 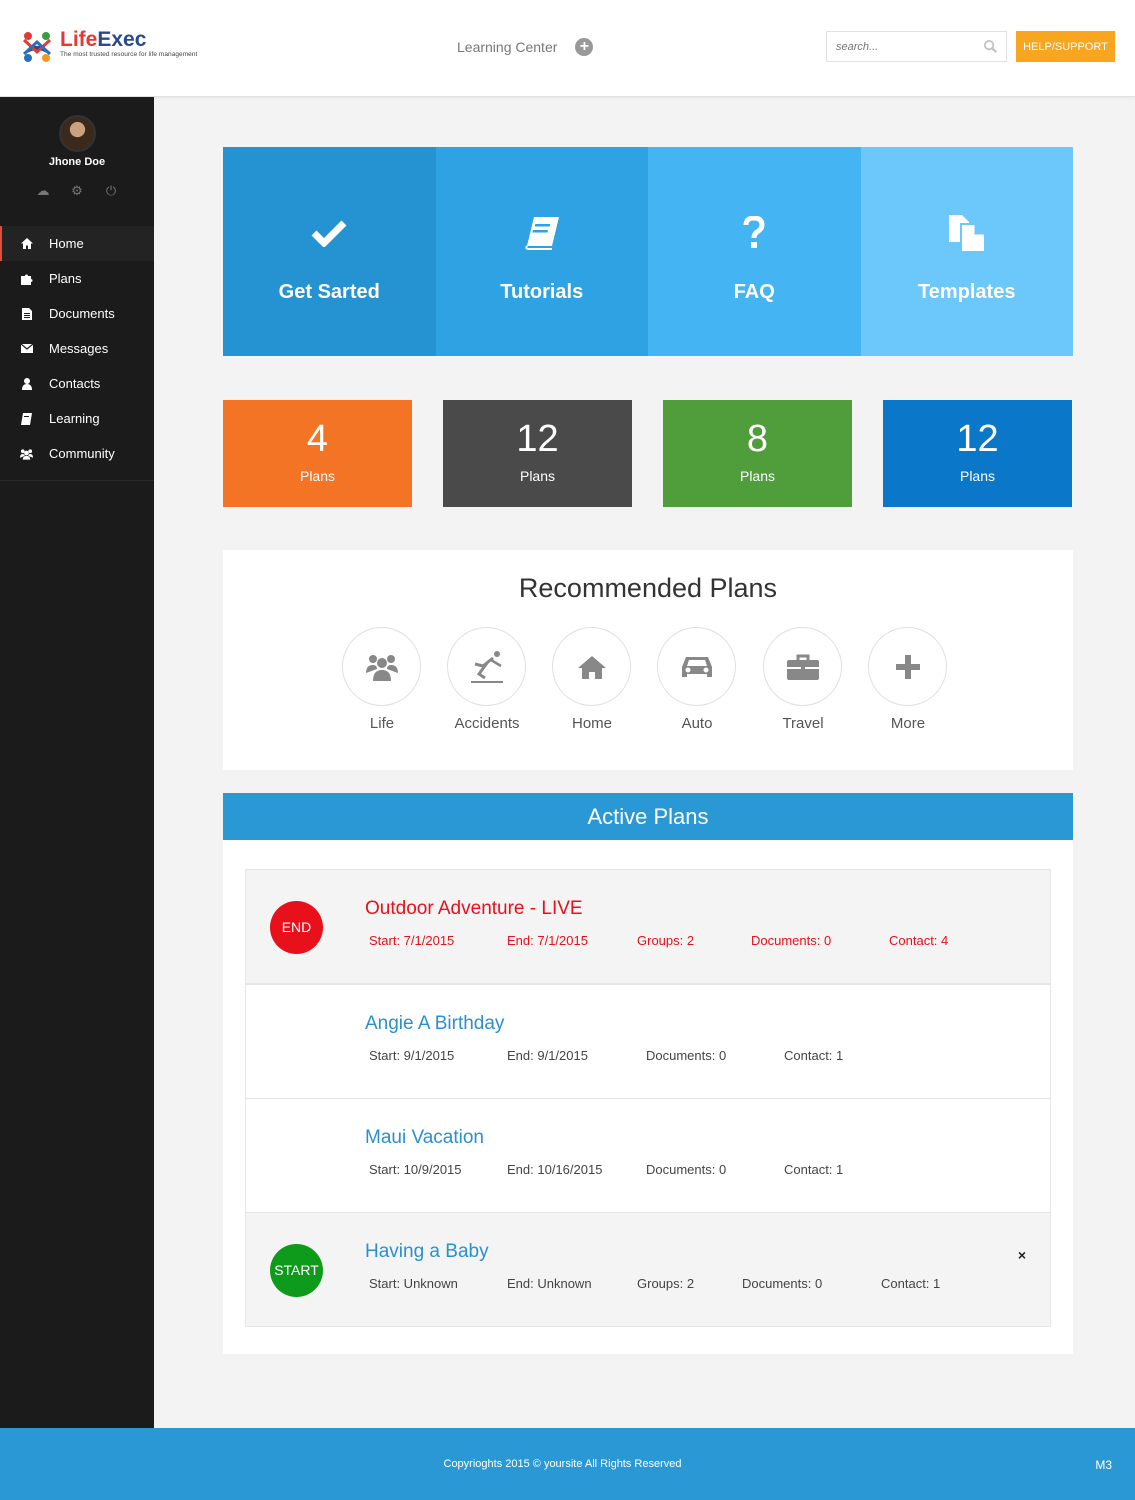 What do you see at coordinates (103, 39) in the screenshot?
I see `logo-name: LifeExec` at bounding box center [103, 39].